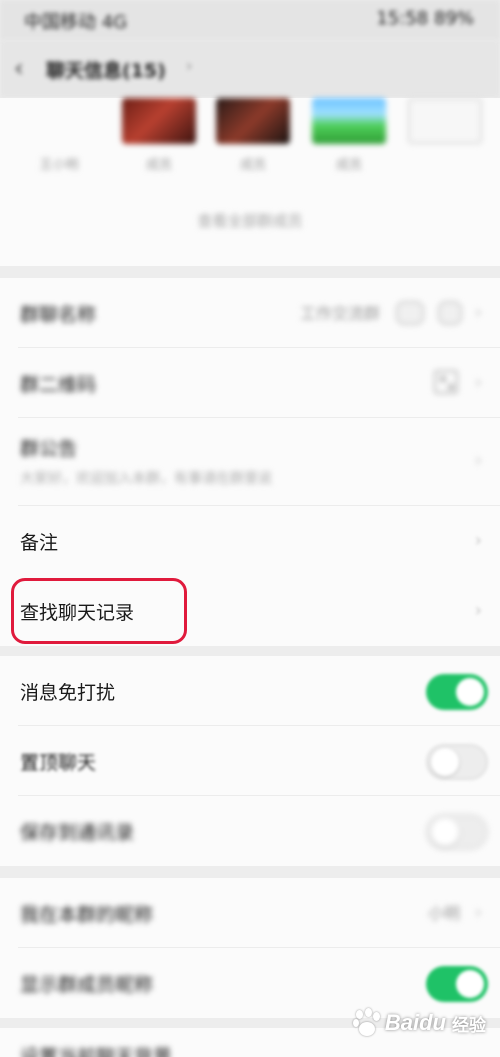  Describe the element at coordinates (146, 479) in the screenshot. I see `notice-preview: 大家好，欢迎加入本群，有事请在群里说` at that location.